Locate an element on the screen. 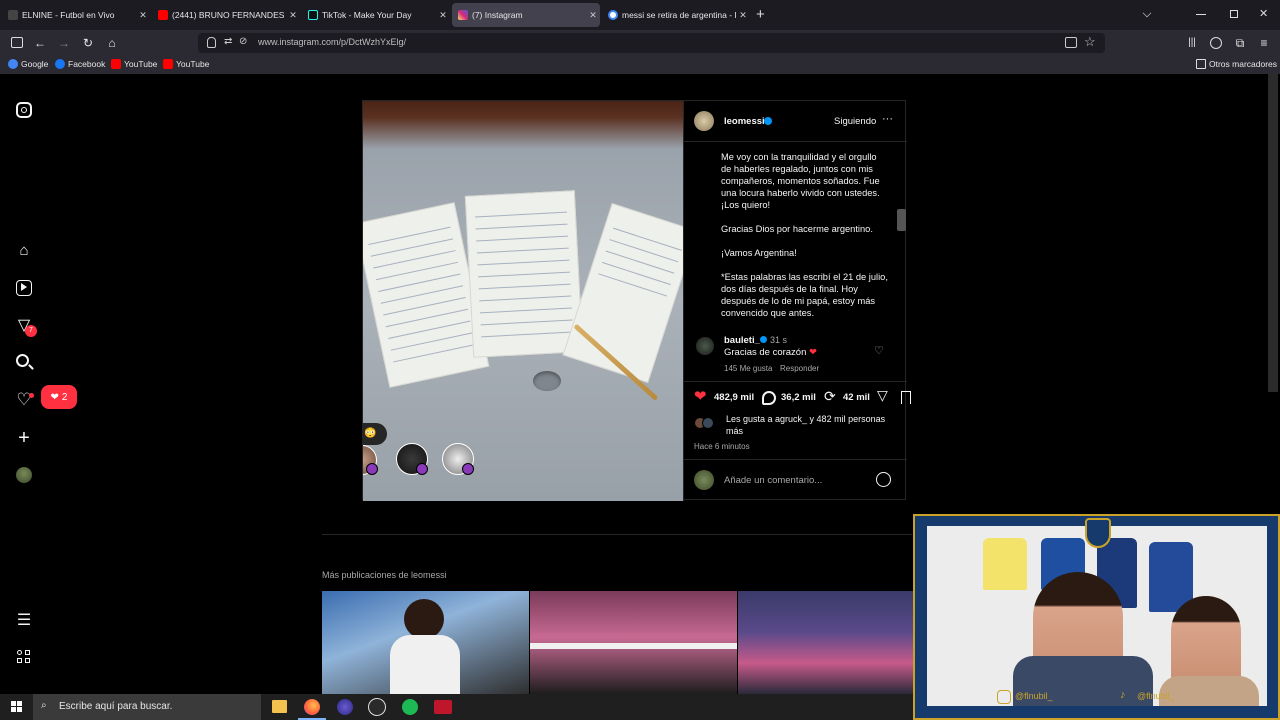 The height and width of the screenshot is (720, 1280). facebook-icon is located at coordinates (60, 64).